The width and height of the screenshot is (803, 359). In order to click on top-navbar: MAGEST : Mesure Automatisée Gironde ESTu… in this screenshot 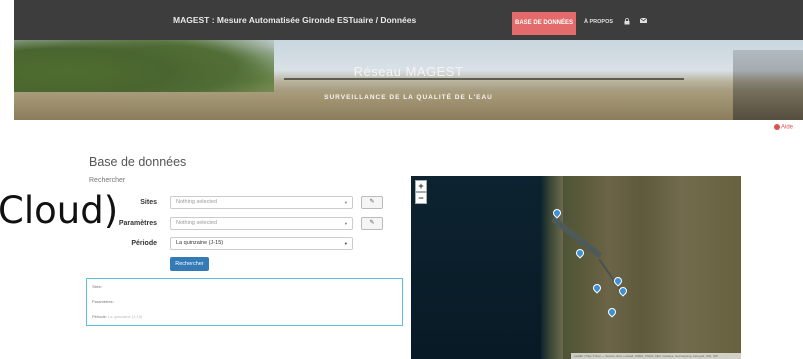, I will do `click(408, 20)`.